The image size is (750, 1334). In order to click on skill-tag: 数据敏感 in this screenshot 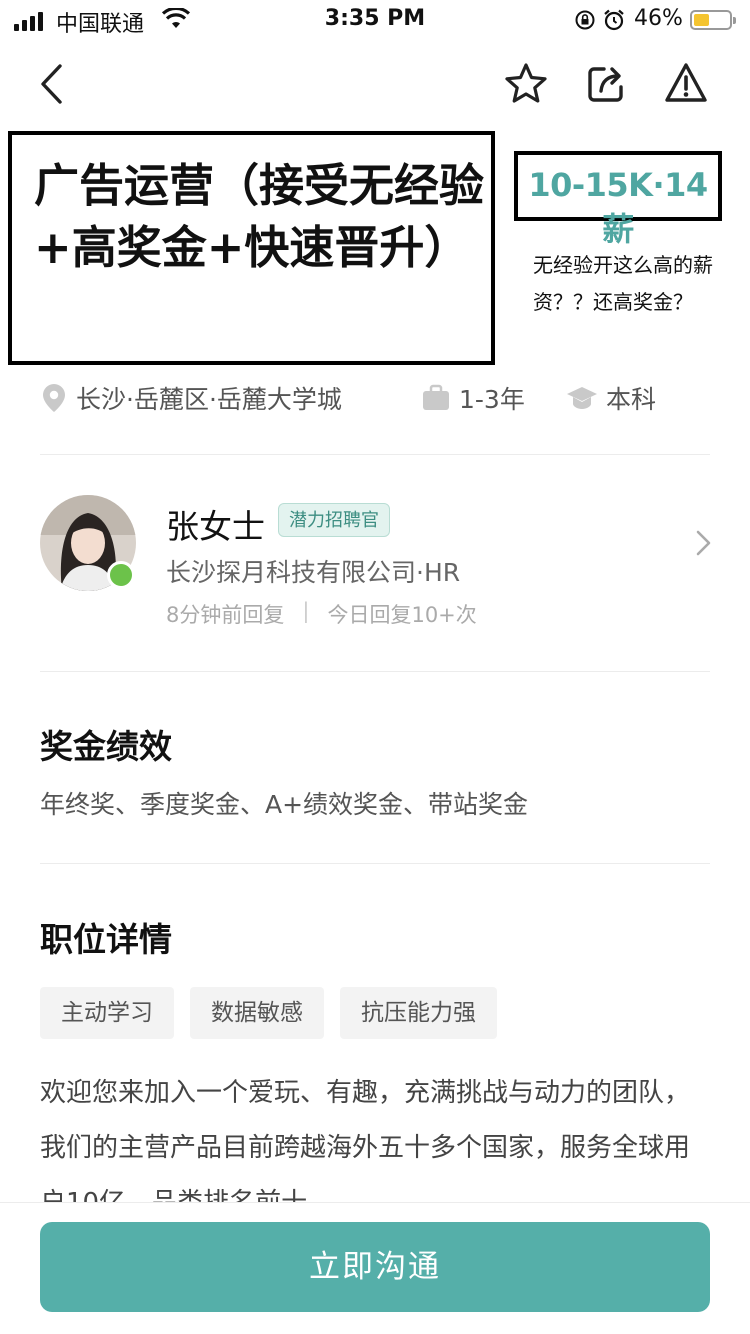, I will do `click(257, 1013)`.